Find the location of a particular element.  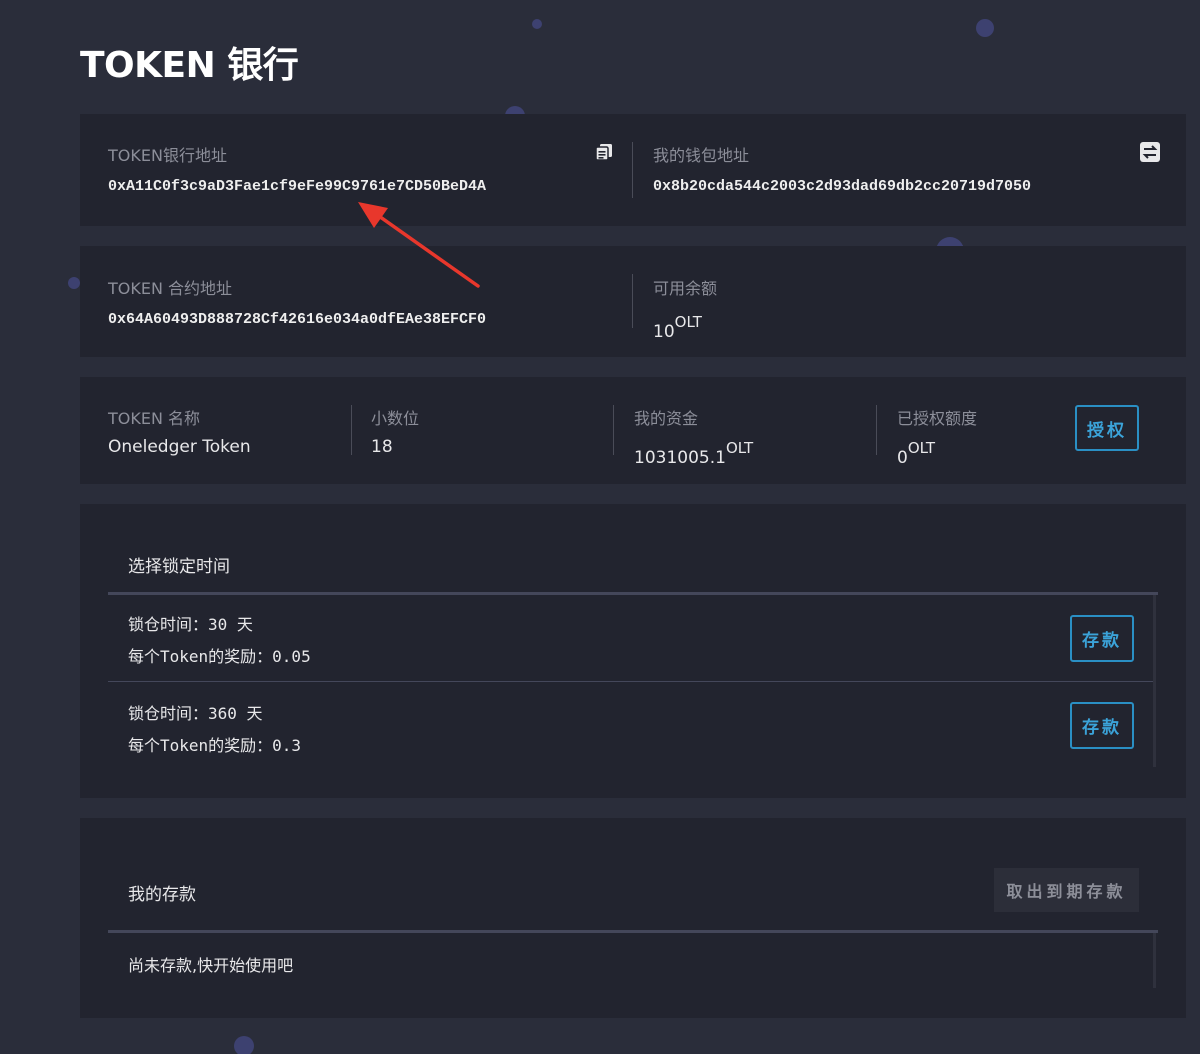

available-balance-value: 10OLT is located at coordinates (685, 327).